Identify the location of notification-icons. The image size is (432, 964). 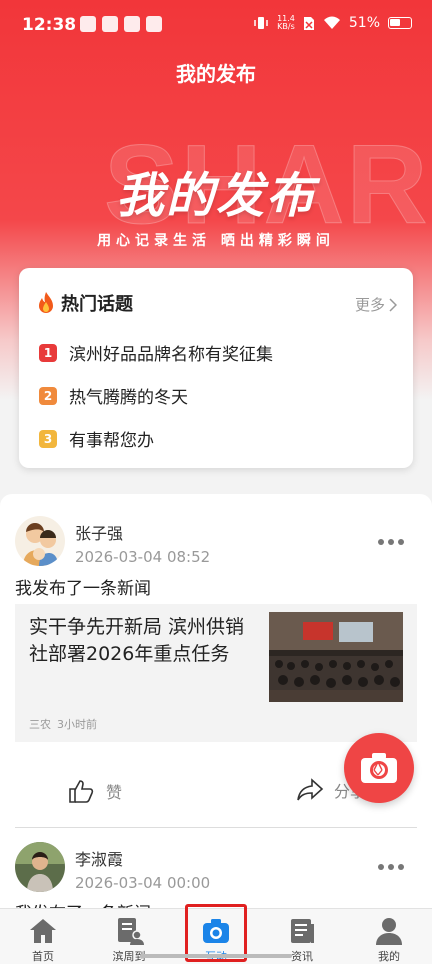
(121, 24).